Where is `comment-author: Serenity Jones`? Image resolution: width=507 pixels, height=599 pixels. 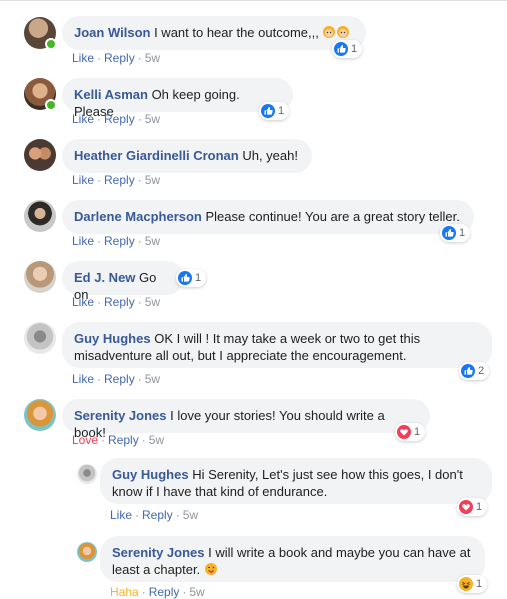 comment-author: Serenity Jones is located at coordinates (120, 415).